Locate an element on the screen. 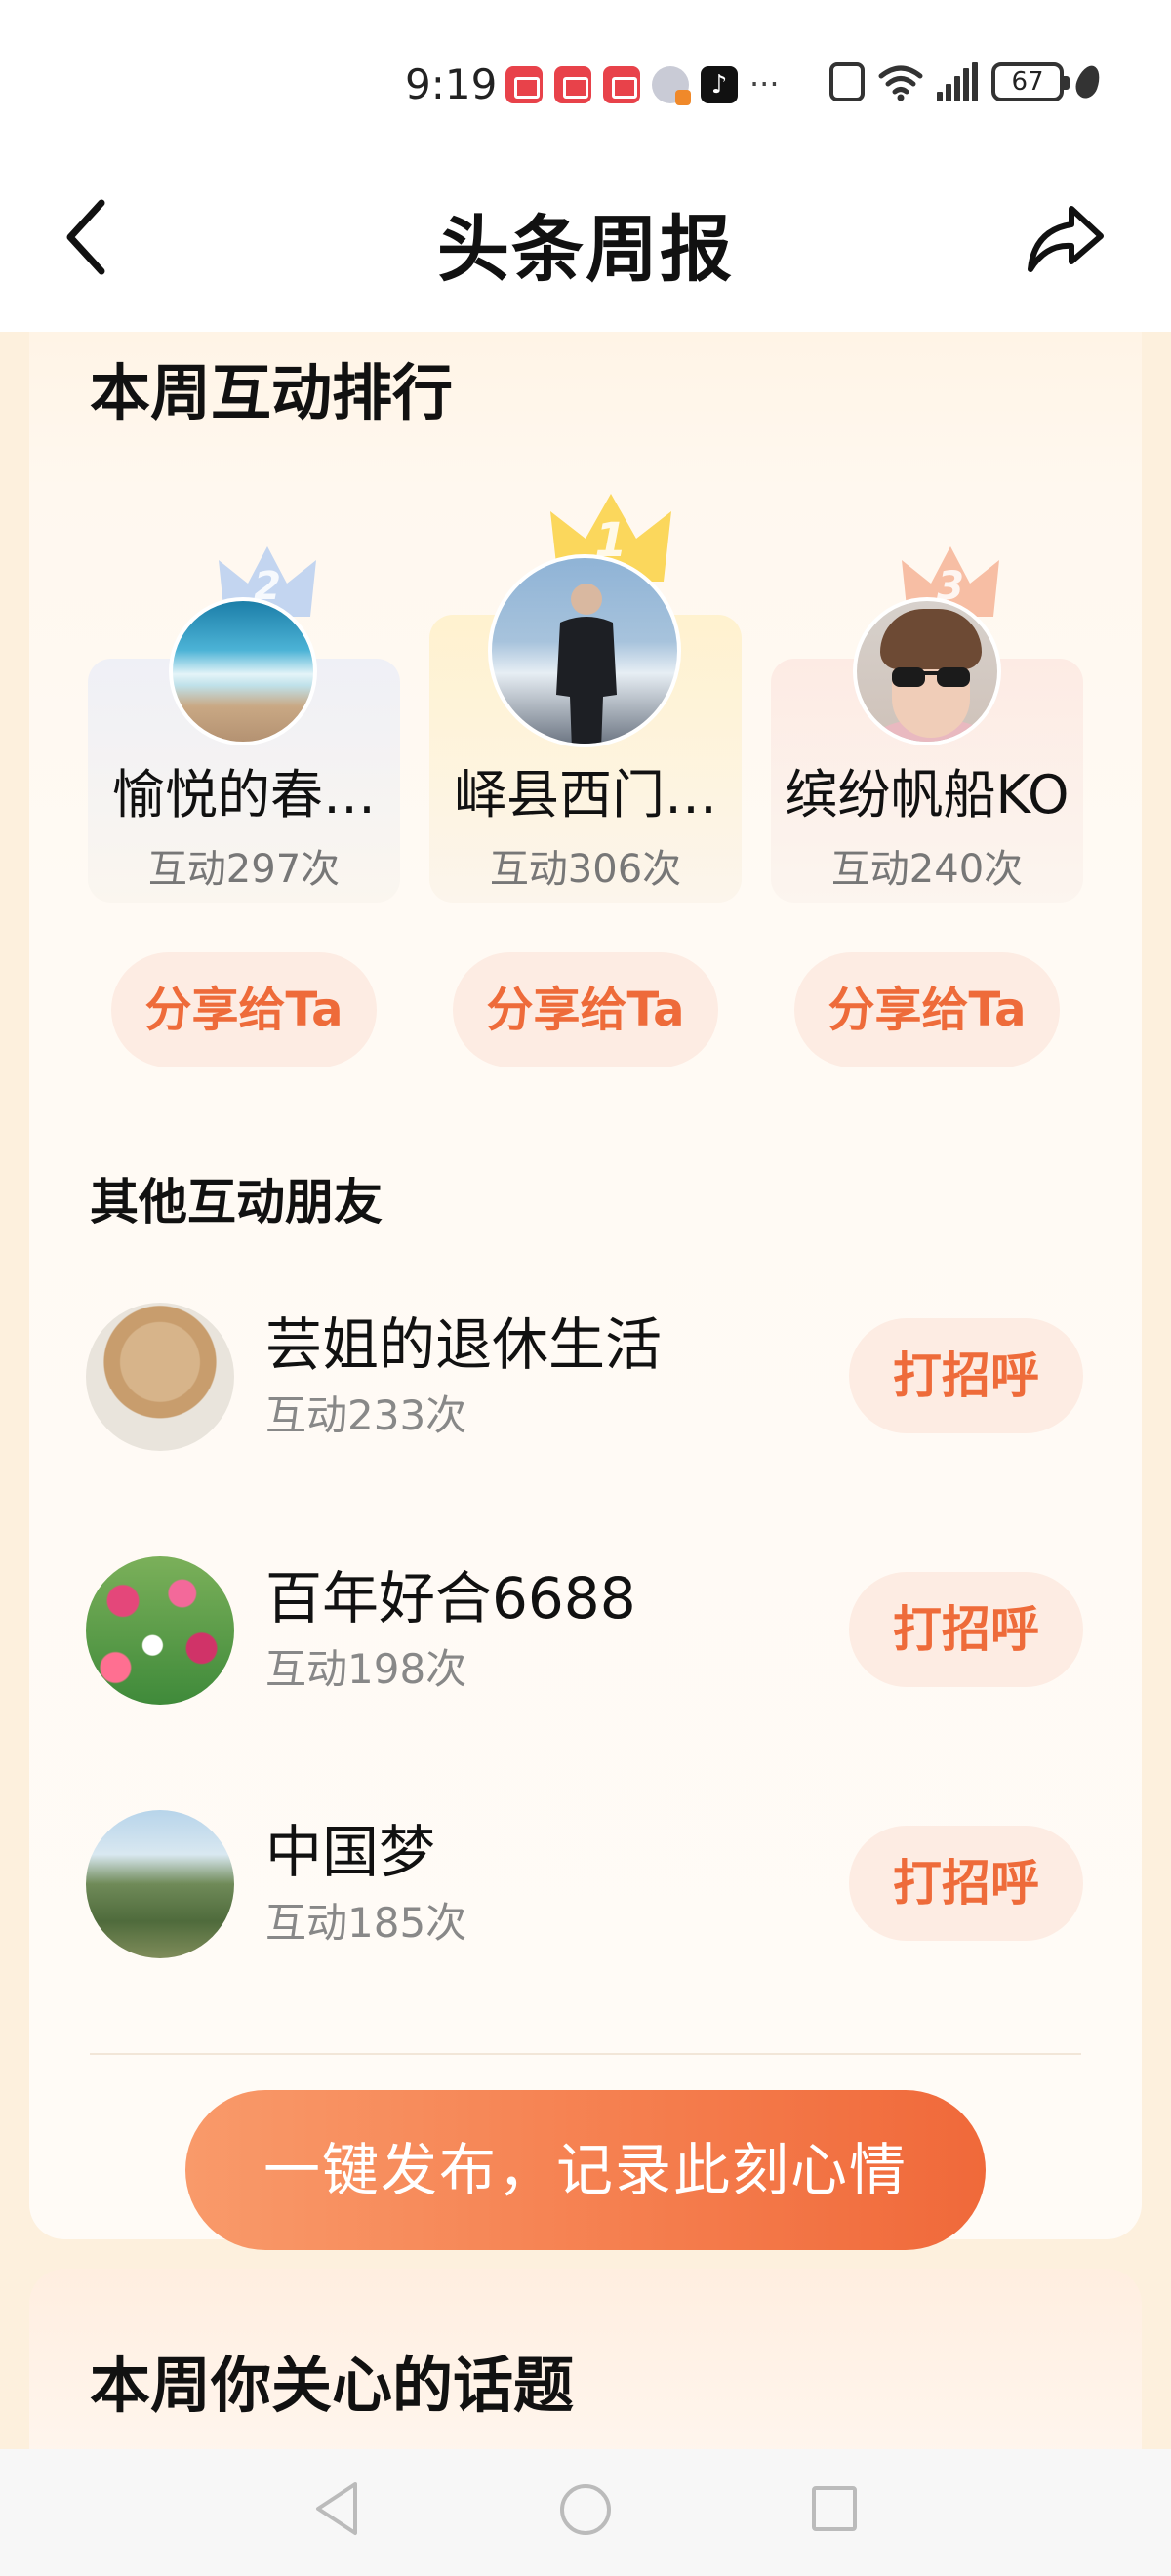 The height and width of the screenshot is (2576, 1171). ranking-section-title: 本周互动排行 is located at coordinates (272, 392).